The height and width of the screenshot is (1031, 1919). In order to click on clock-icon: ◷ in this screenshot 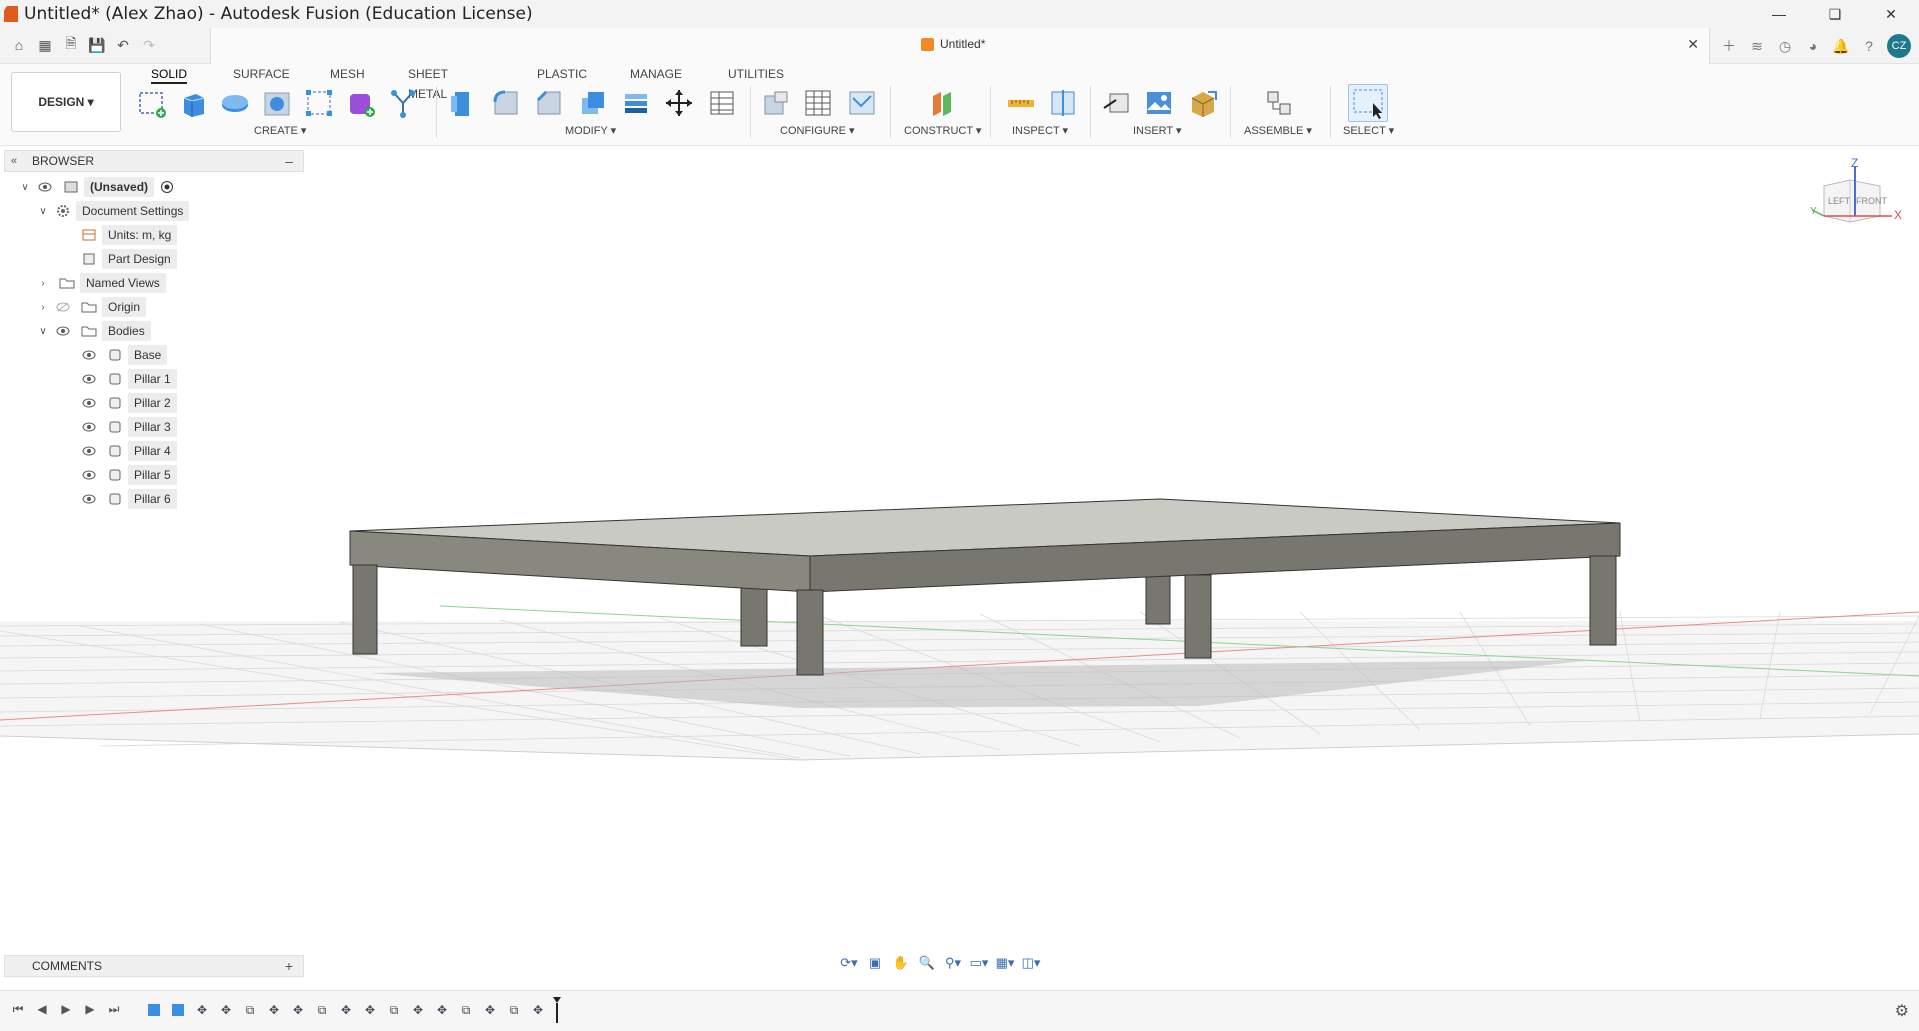, I will do `click(1785, 46)`.